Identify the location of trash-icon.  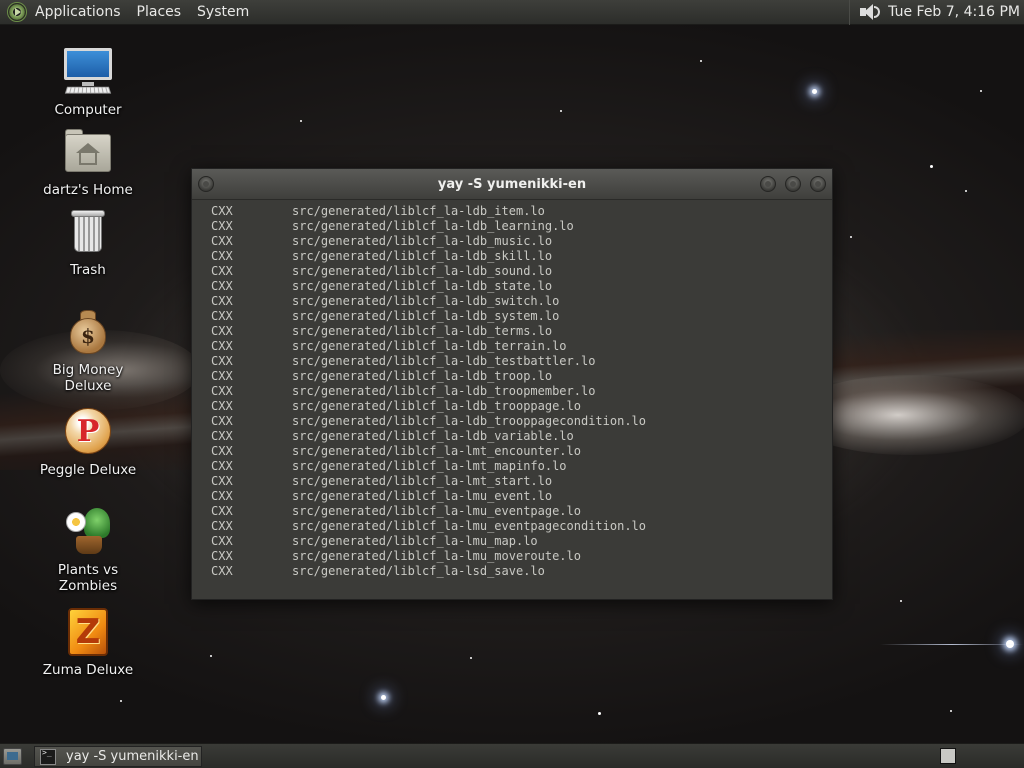
(88, 232).